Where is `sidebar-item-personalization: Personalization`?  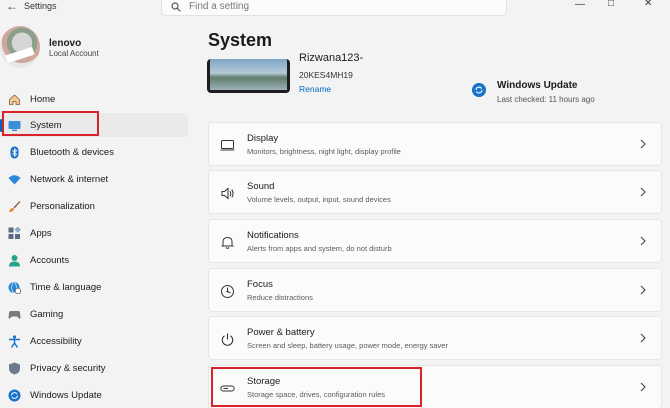
sidebar-item-personalization: Personalization is located at coordinates (94, 206).